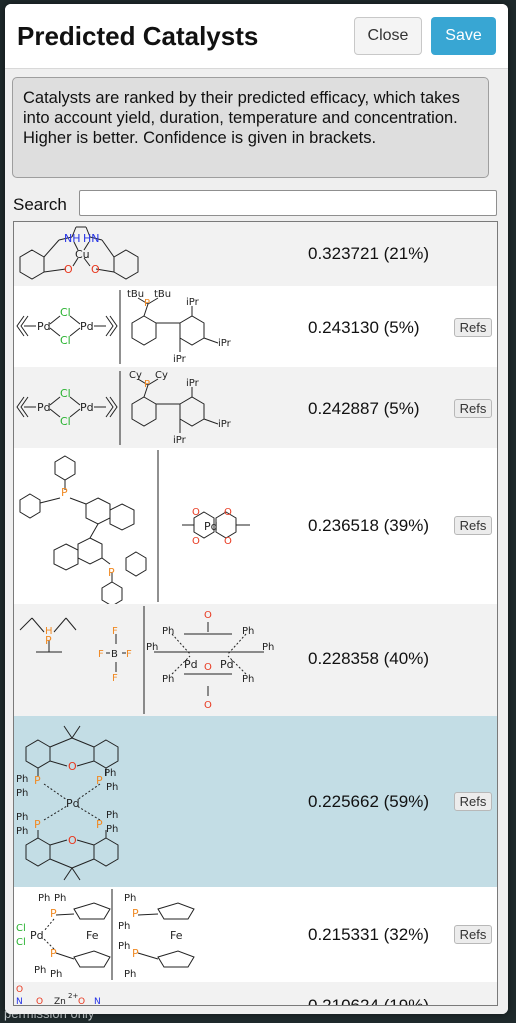 The width and height of the screenshot is (516, 1023). What do you see at coordinates (368, 658) in the screenshot?
I see `catalyst-score: 0.228358 (40%)` at bounding box center [368, 658].